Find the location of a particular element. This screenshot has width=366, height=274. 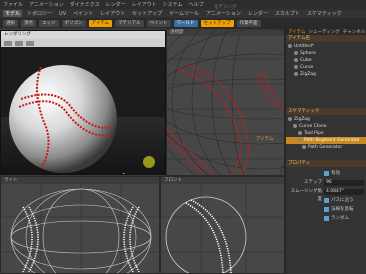

menu-bar: ファイル アニメーション ダイナミクス レンダー レイアウト システム ヘルプ is located at coordinates (183, 4).